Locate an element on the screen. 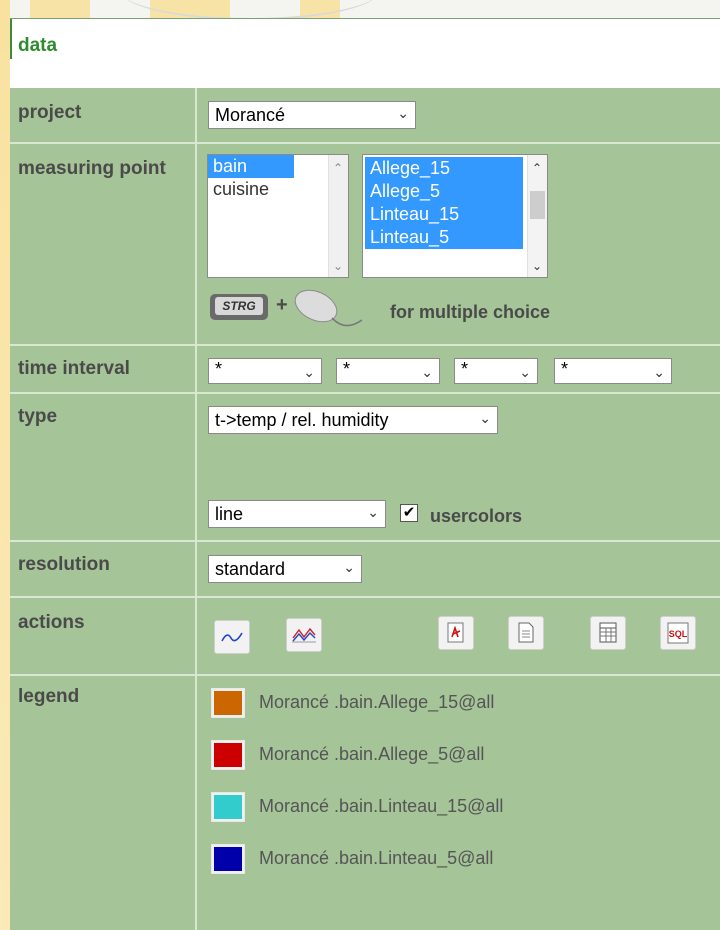 This screenshot has width=720, height=930. table-export-button is located at coordinates (608, 633).